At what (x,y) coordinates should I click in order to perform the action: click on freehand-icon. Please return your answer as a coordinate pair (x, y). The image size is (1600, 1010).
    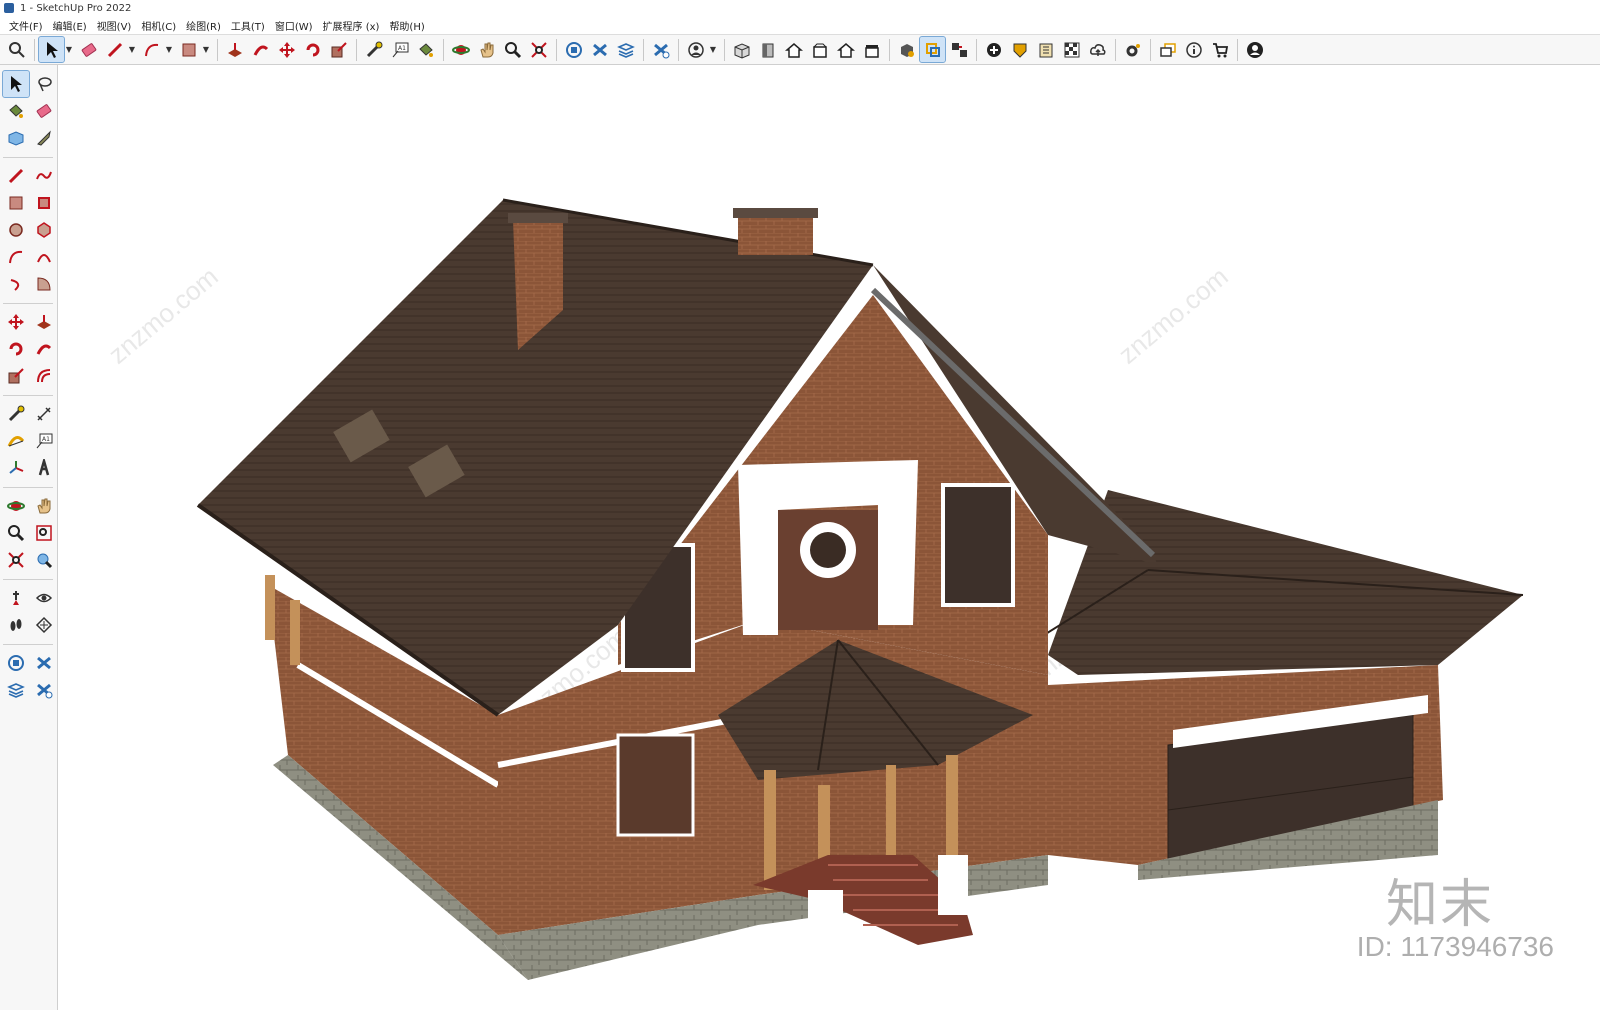
    Looking at the image, I should click on (44, 176).